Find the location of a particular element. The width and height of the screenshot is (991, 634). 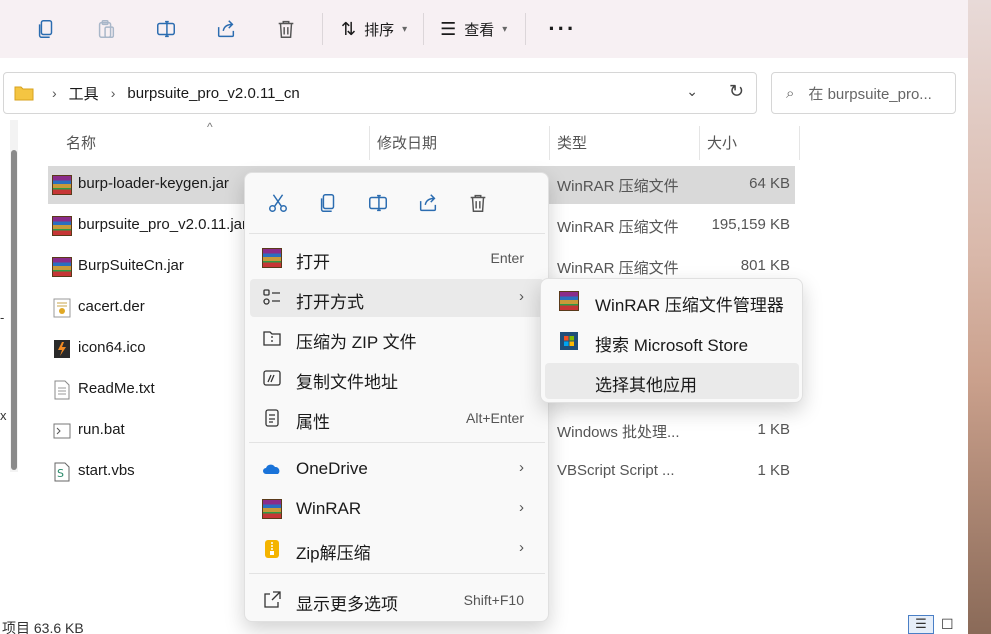

folder-icon is located at coordinates (24, 93).